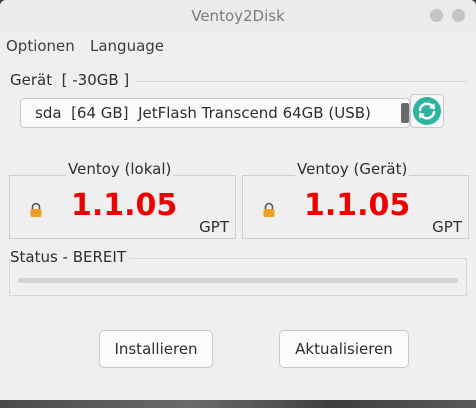 This screenshot has height=408, width=476. I want to click on close-button, so click(458, 15).